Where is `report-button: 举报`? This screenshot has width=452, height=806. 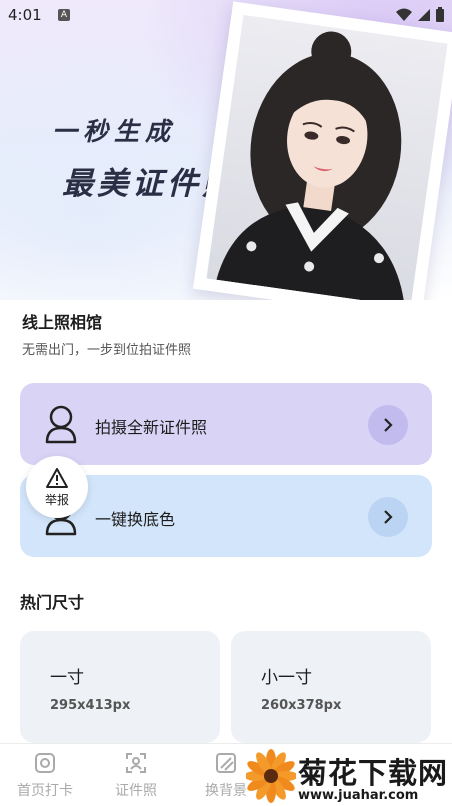 report-button: 举报 is located at coordinates (57, 487).